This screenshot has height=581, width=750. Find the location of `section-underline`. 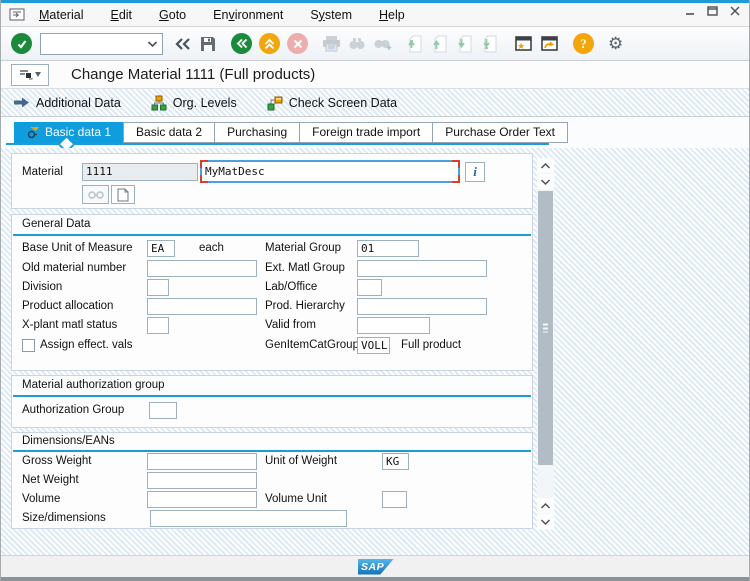

section-underline is located at coordinates (272, 451).